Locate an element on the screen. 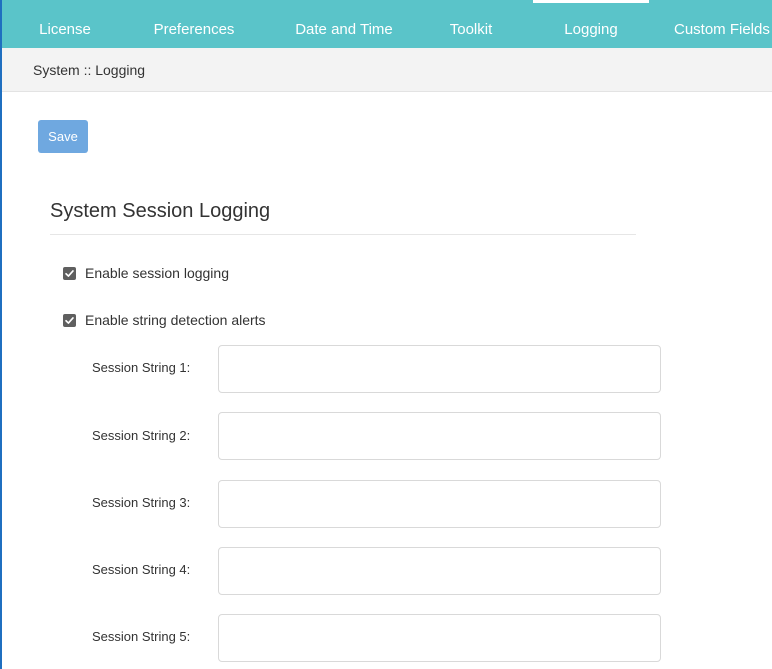 This screenshot has height=669, width=772. session-string-3-label: Session String 3: is located at coordinates (141, 502).